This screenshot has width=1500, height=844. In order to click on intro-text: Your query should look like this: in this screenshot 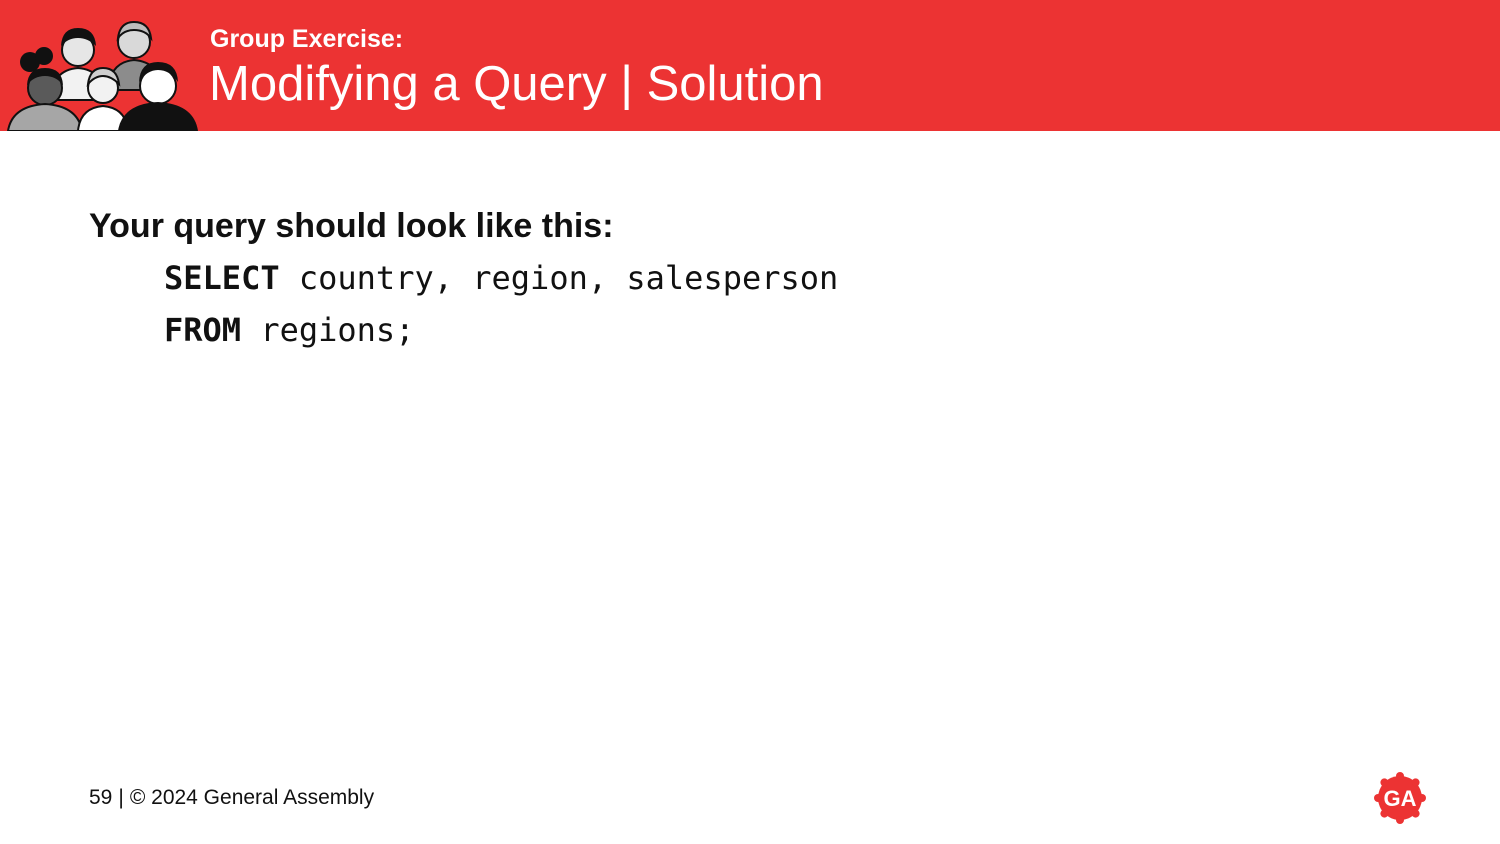, I will do `click(351, 226)`.